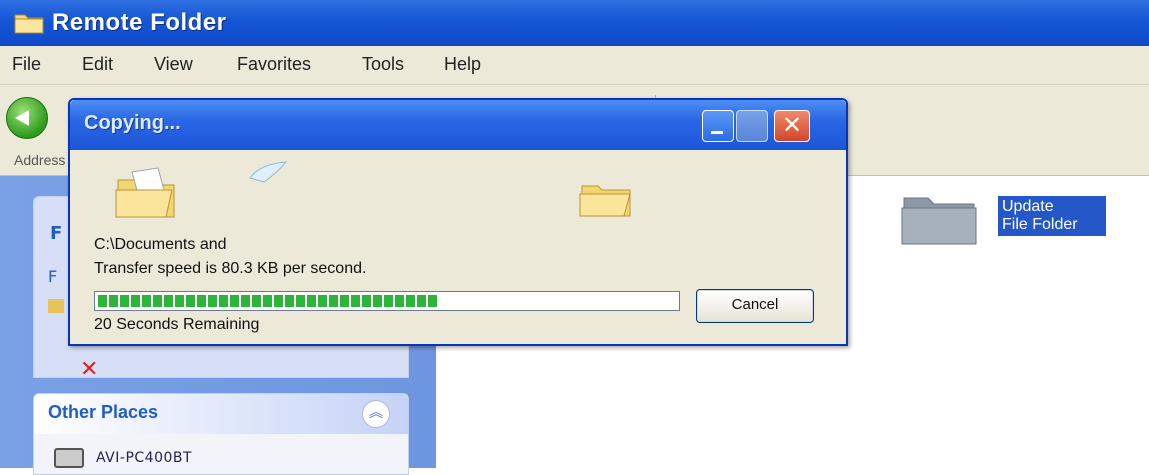 This screenshot has height=475, width=1149. I want to click on dialog-titlebar: Copying... ✕, so click(458, 125).